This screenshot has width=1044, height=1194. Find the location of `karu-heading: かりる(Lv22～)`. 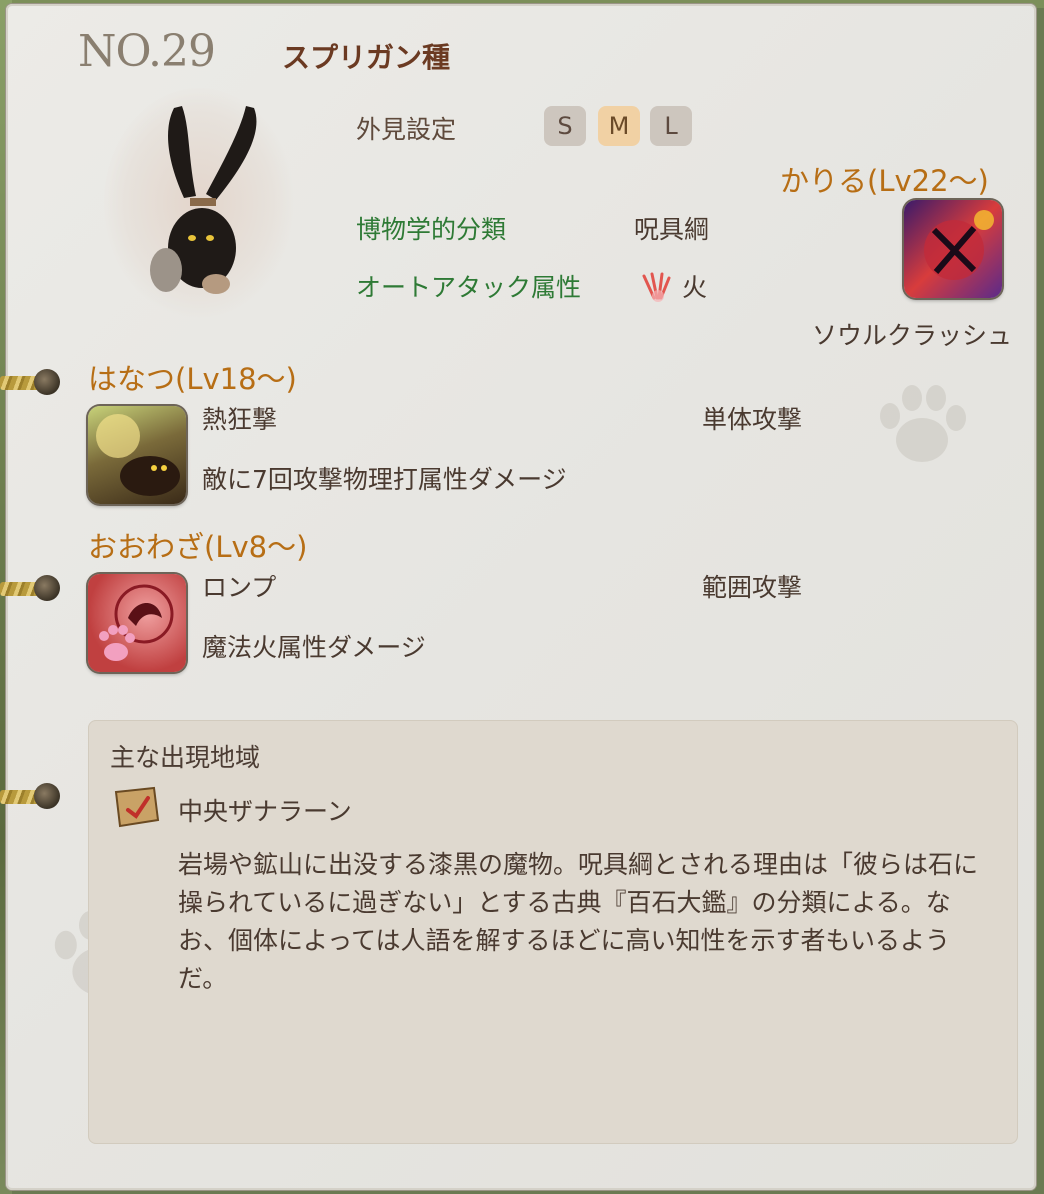

karu-heading: かりる(Lv22～) is located at coordinates (884, 181).